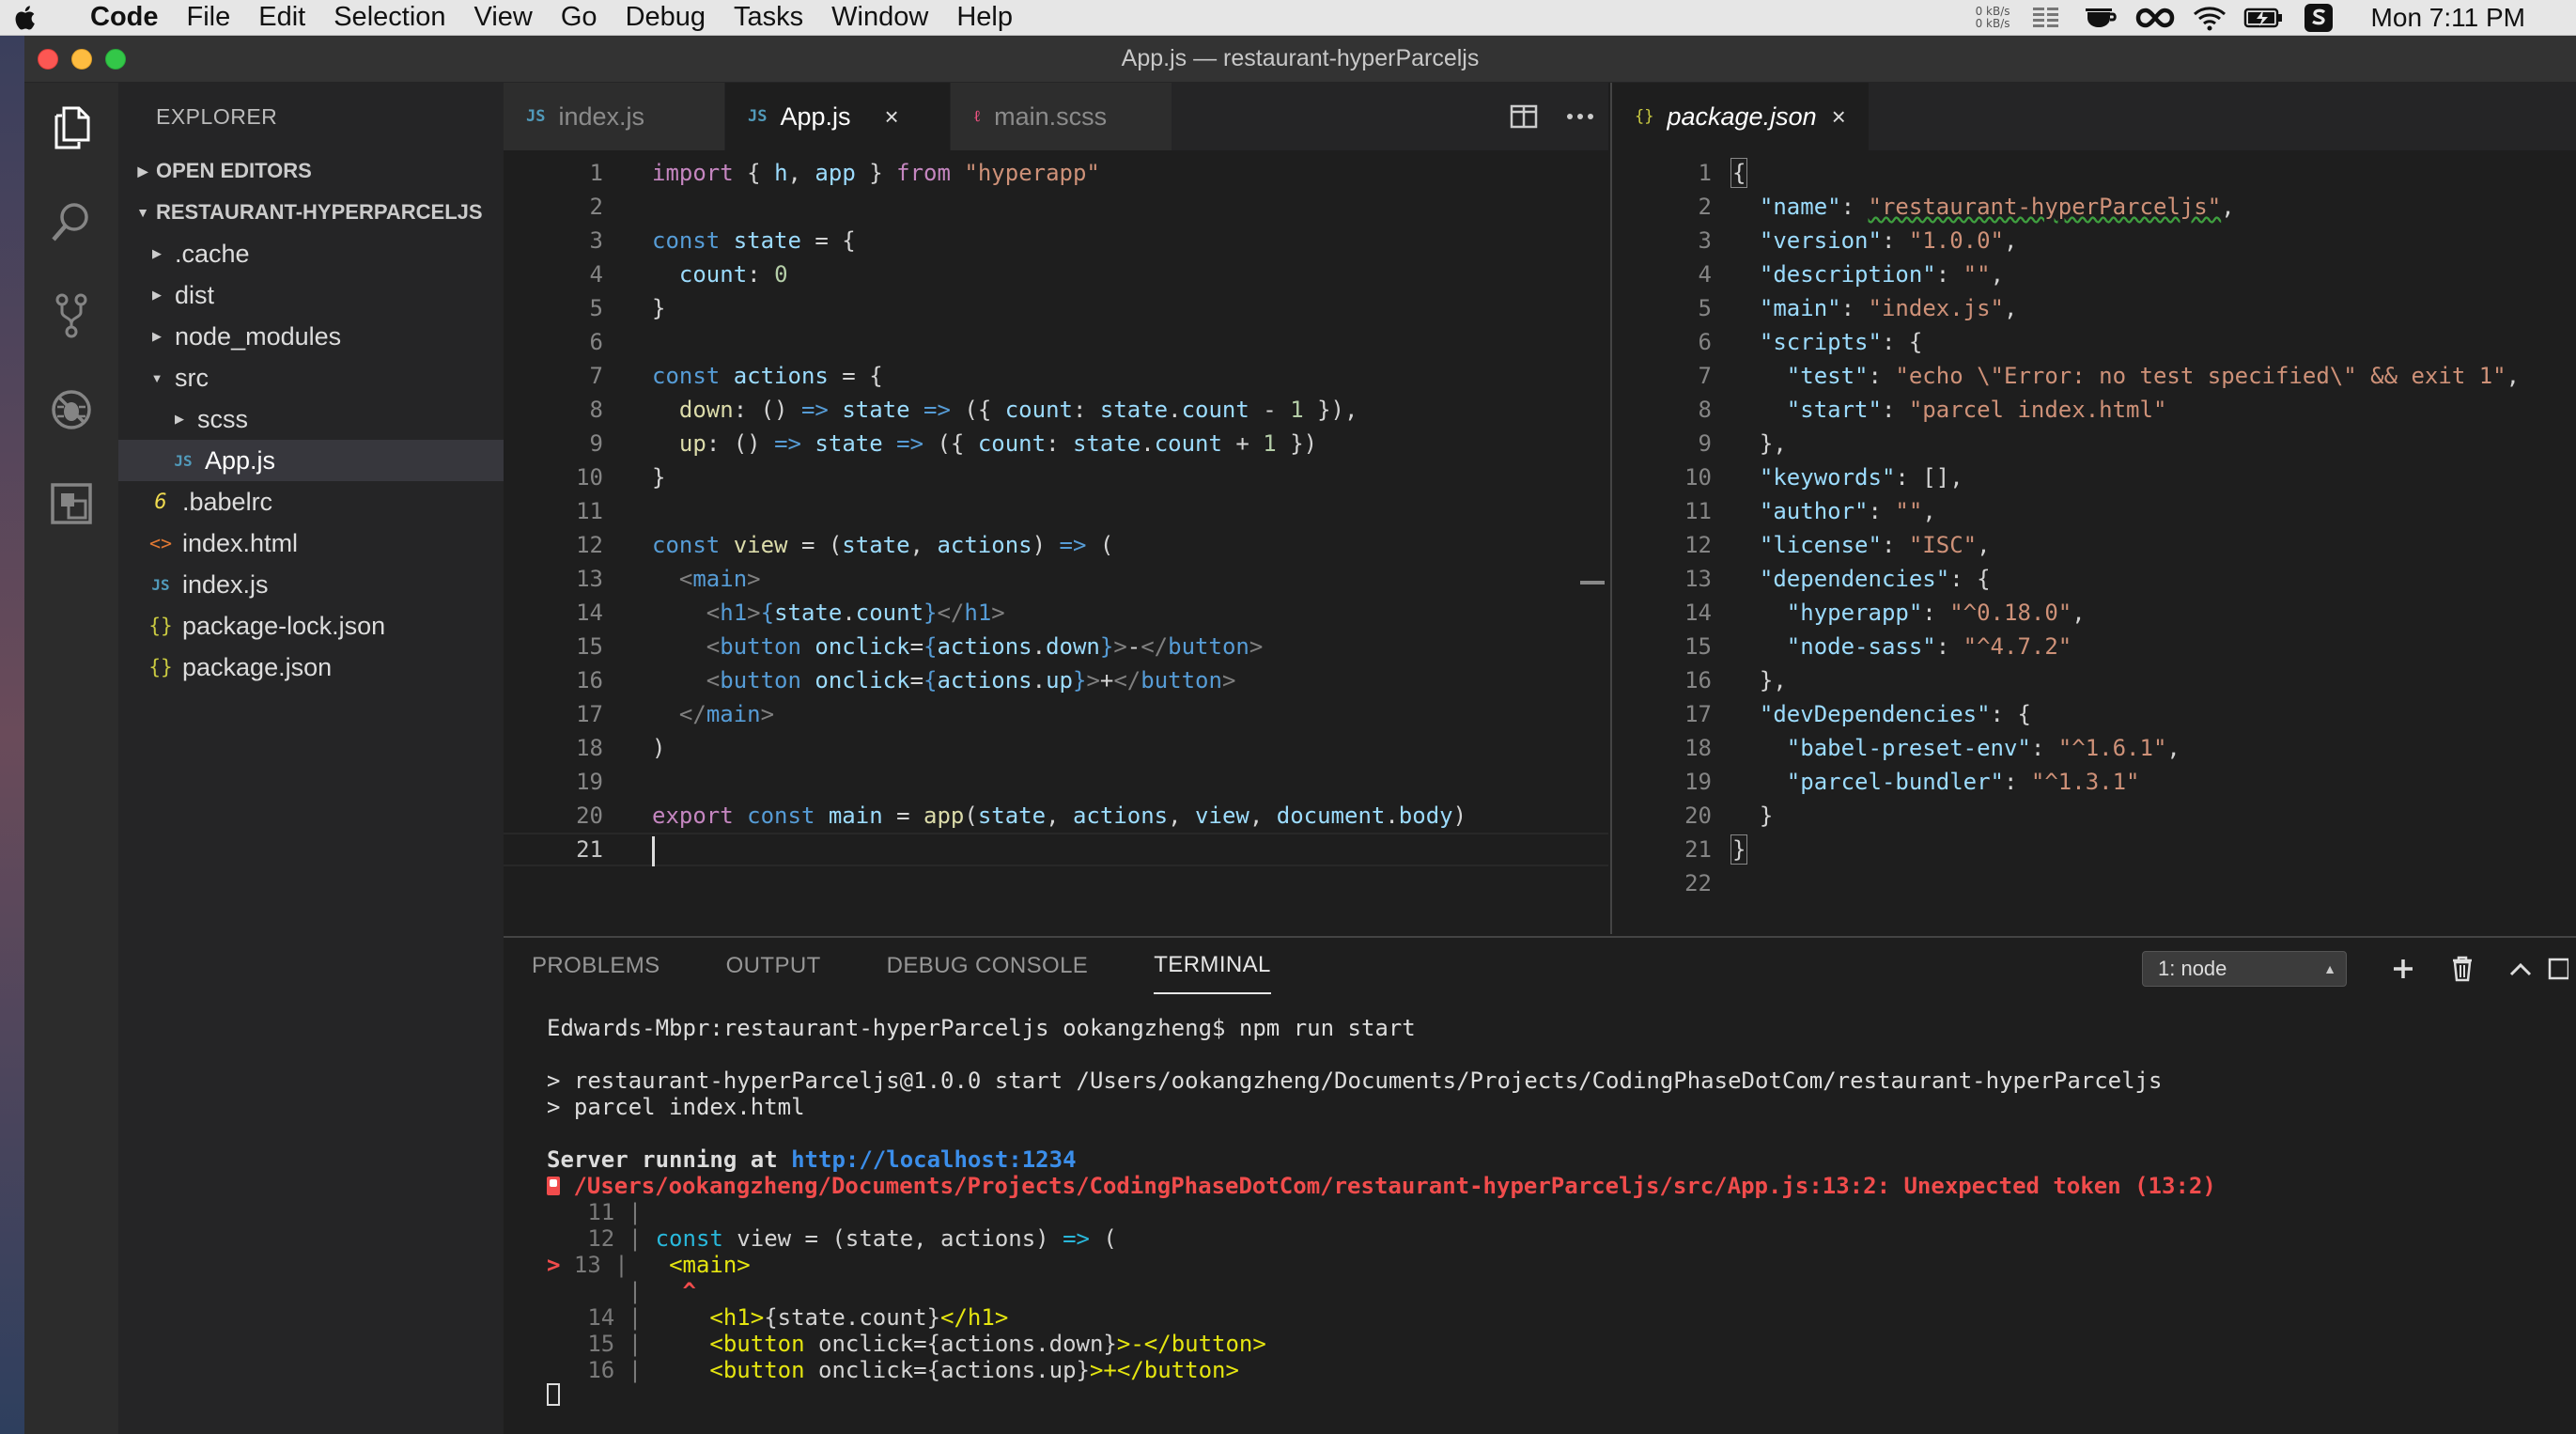 The height and width of the screenshot is (1434, 2576). What do you see at coordinates (390, 17) in the screenshot?
I see `menu-selection: Selection` at bounding box center [390, 17].